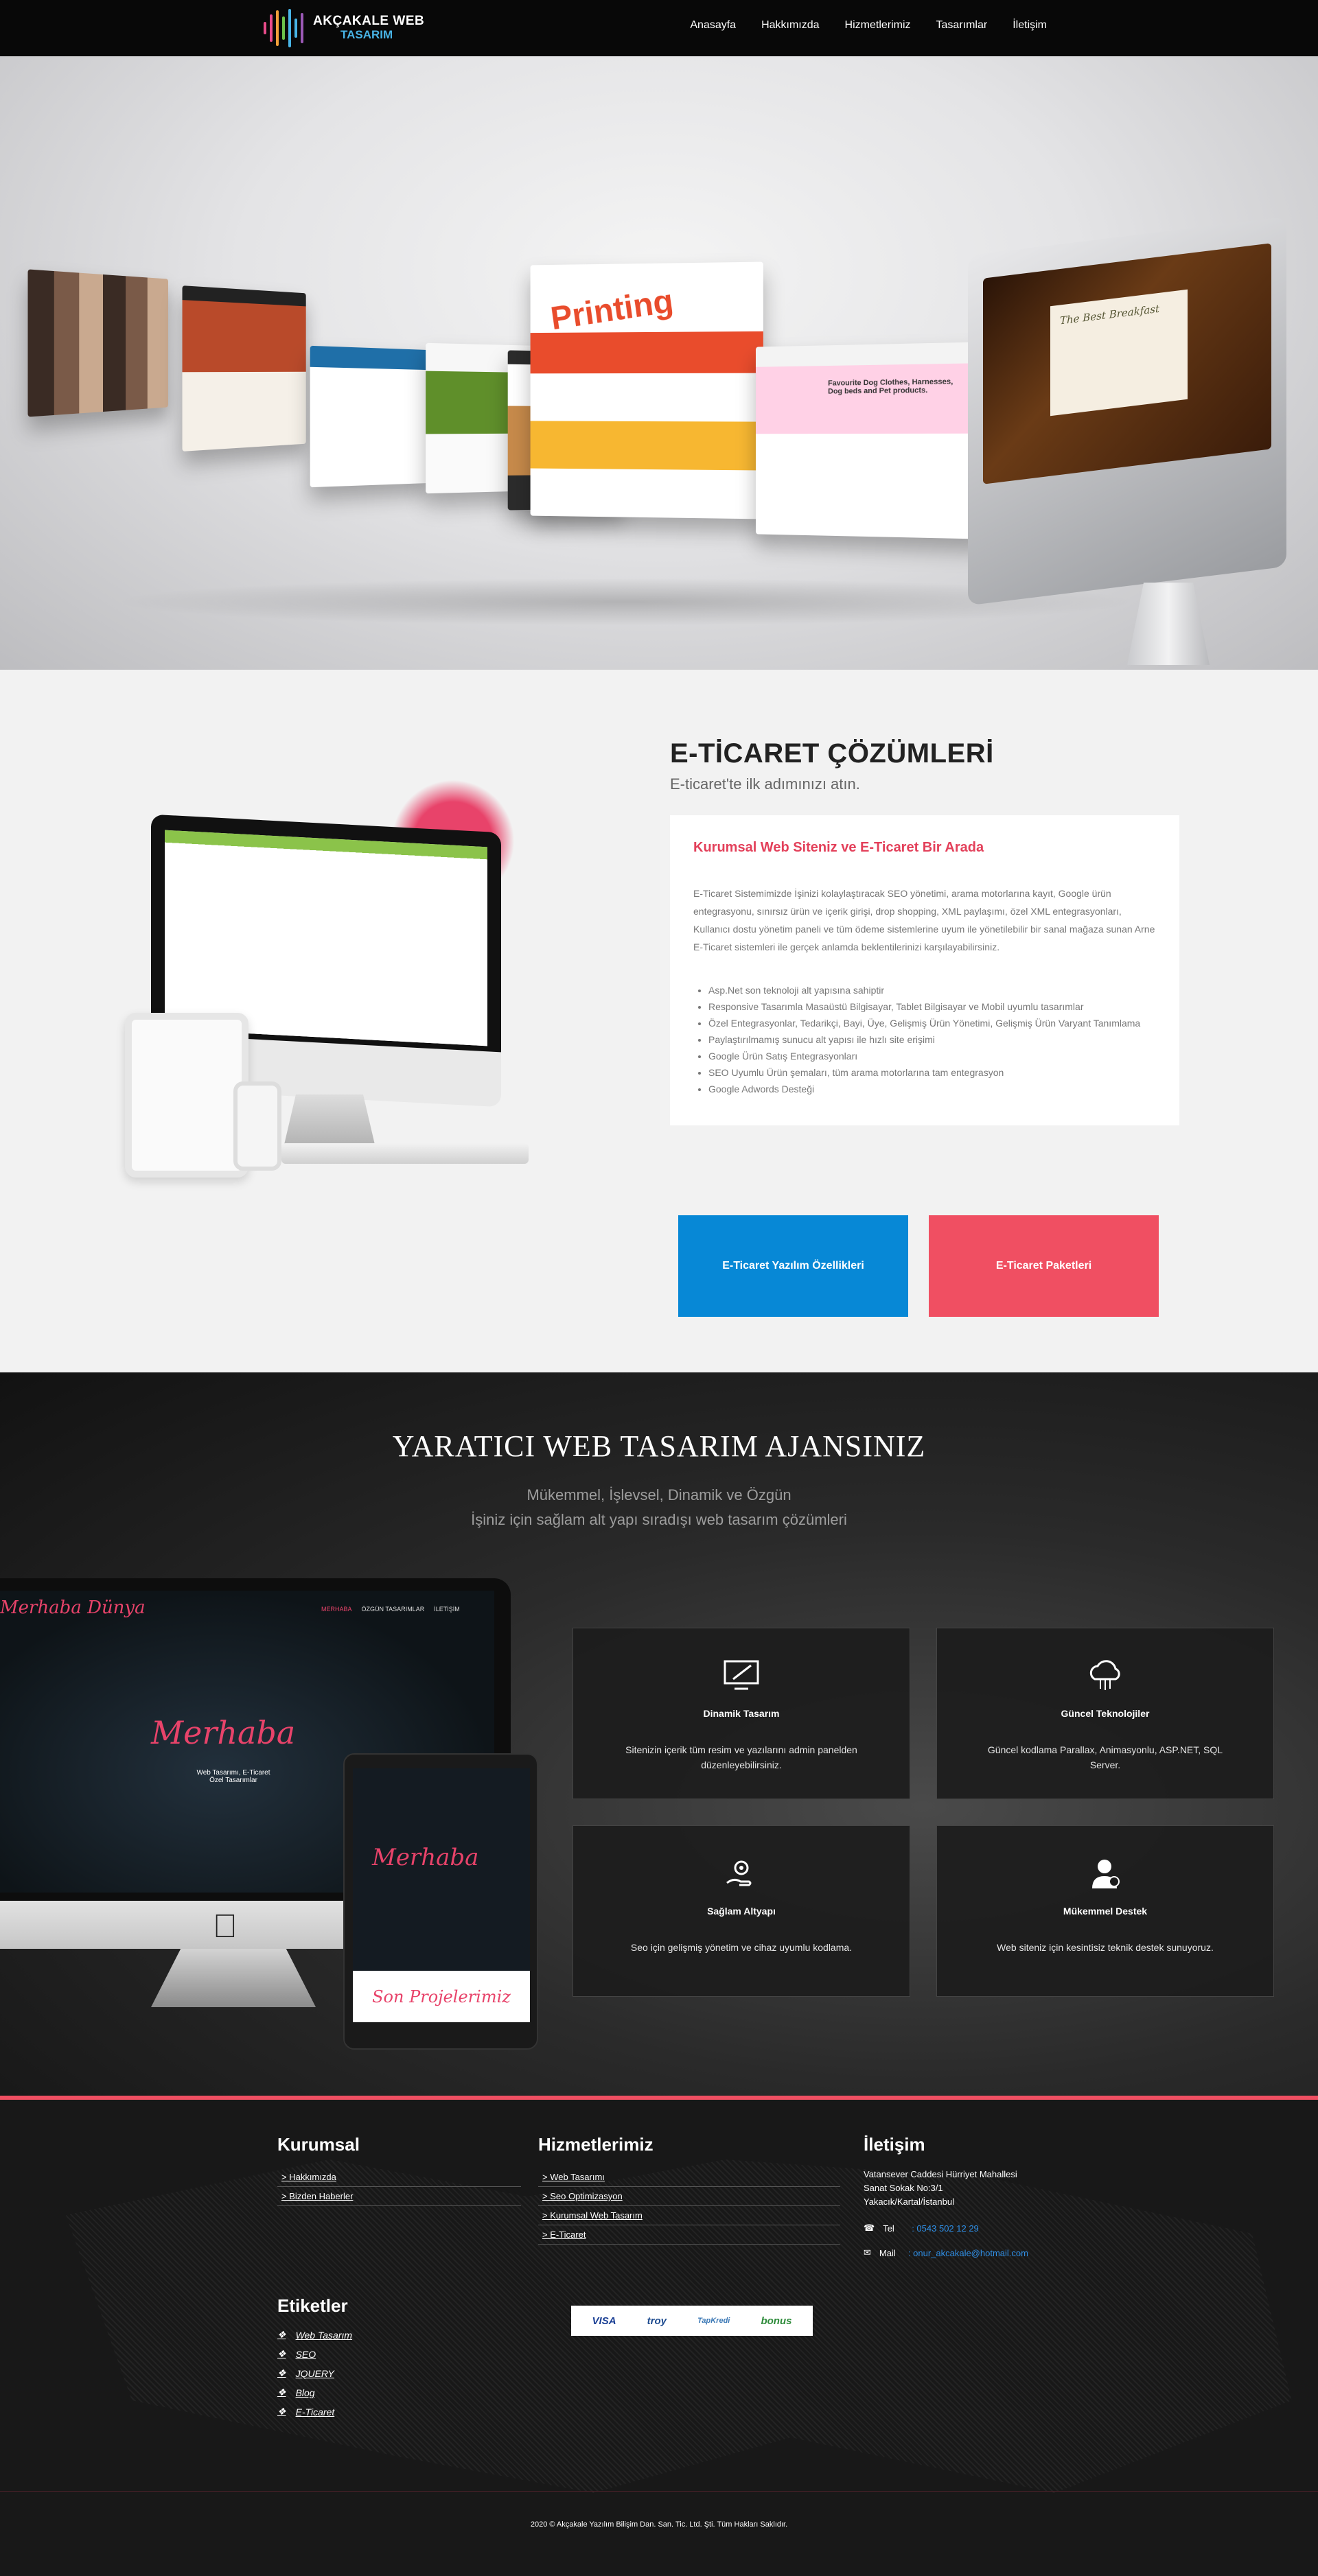 This screenshot has height=2576, width=1318. I want to click on feature-title: Sağlam Altyapı, so click(741, 1911).